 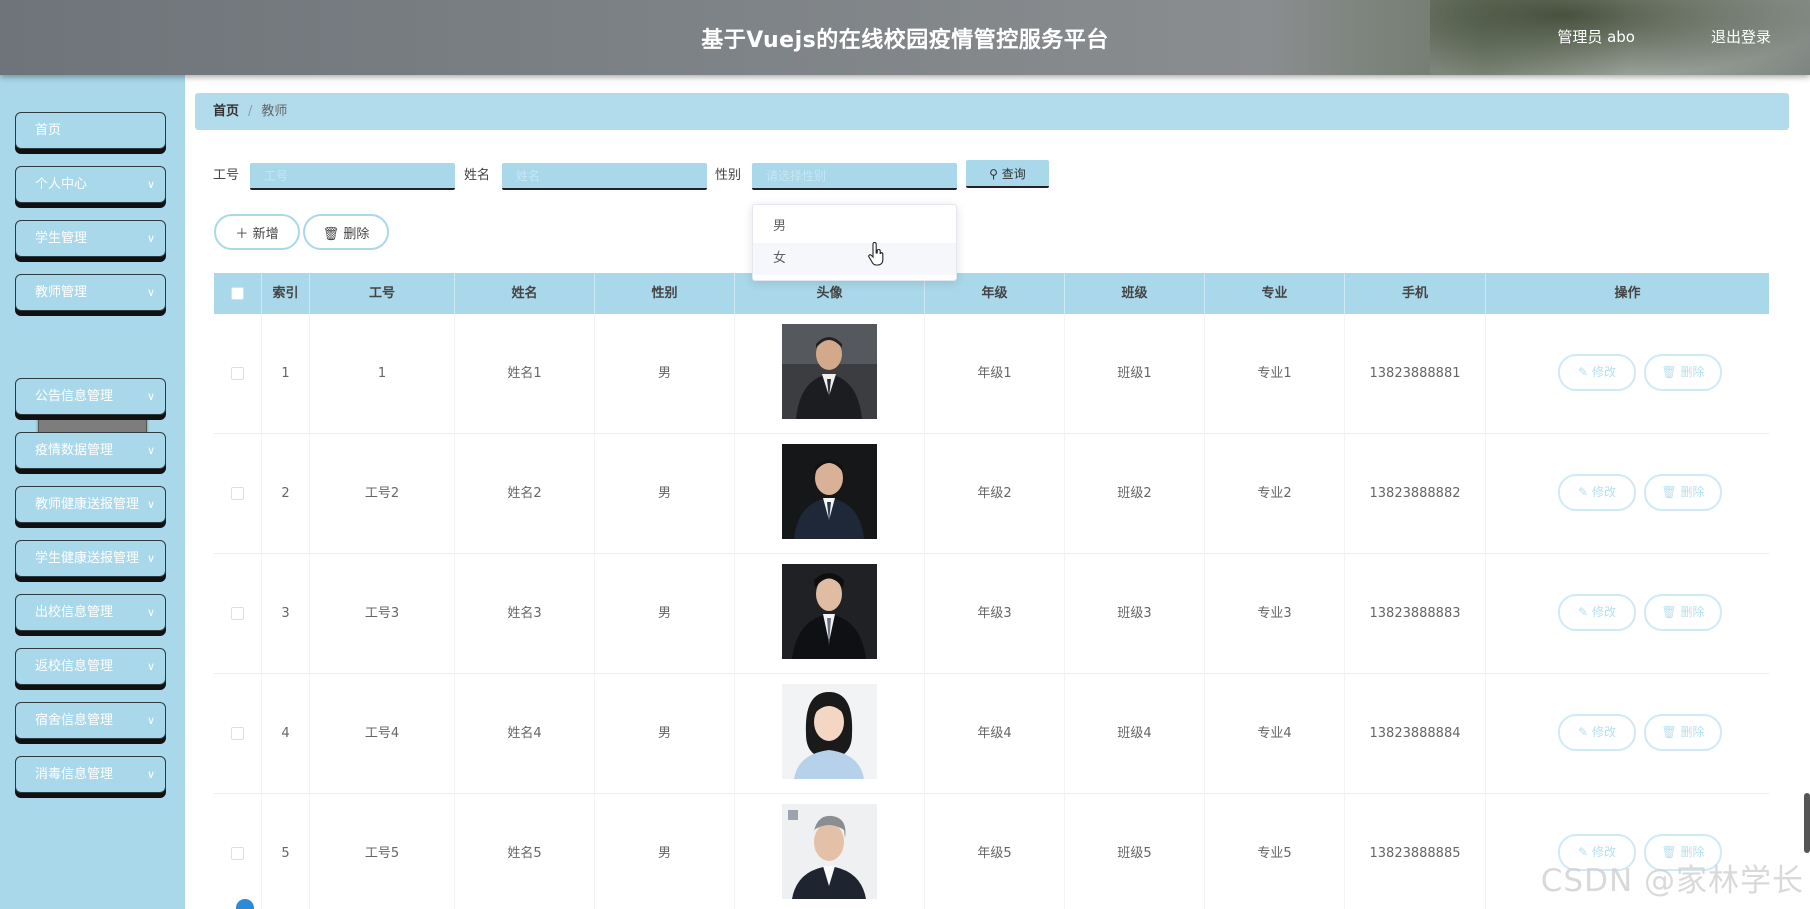 What do you see at coordinates (382, 374) in the screenshot?
I see `cell-gonghao: 1` at bounding box center [382, 374].